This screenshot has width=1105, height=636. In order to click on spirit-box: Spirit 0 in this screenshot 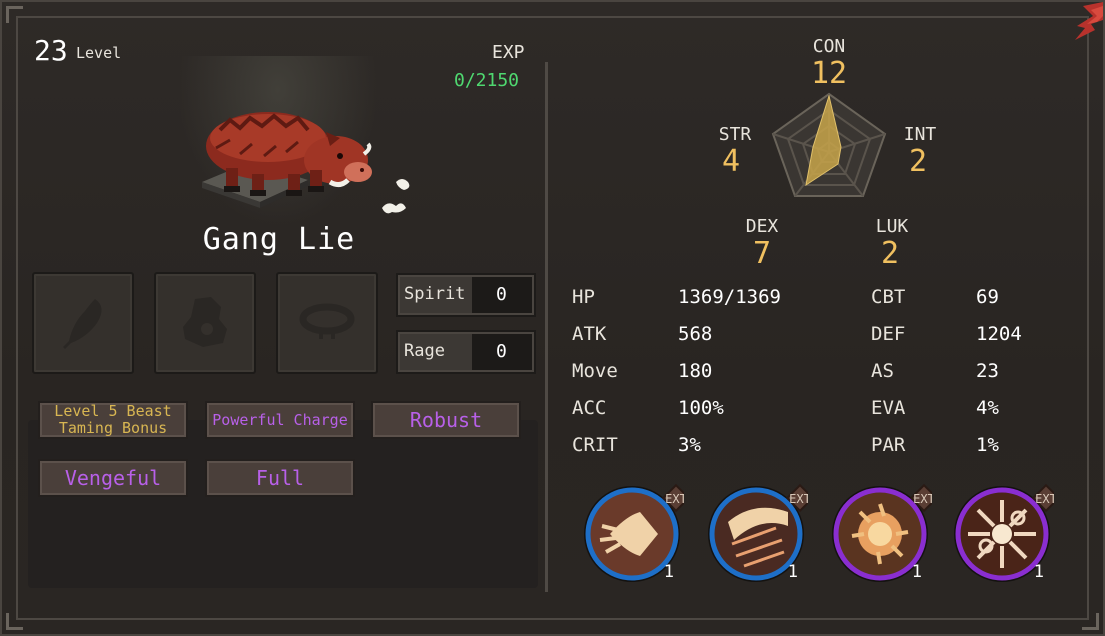, I will do `click(466, 295)`.